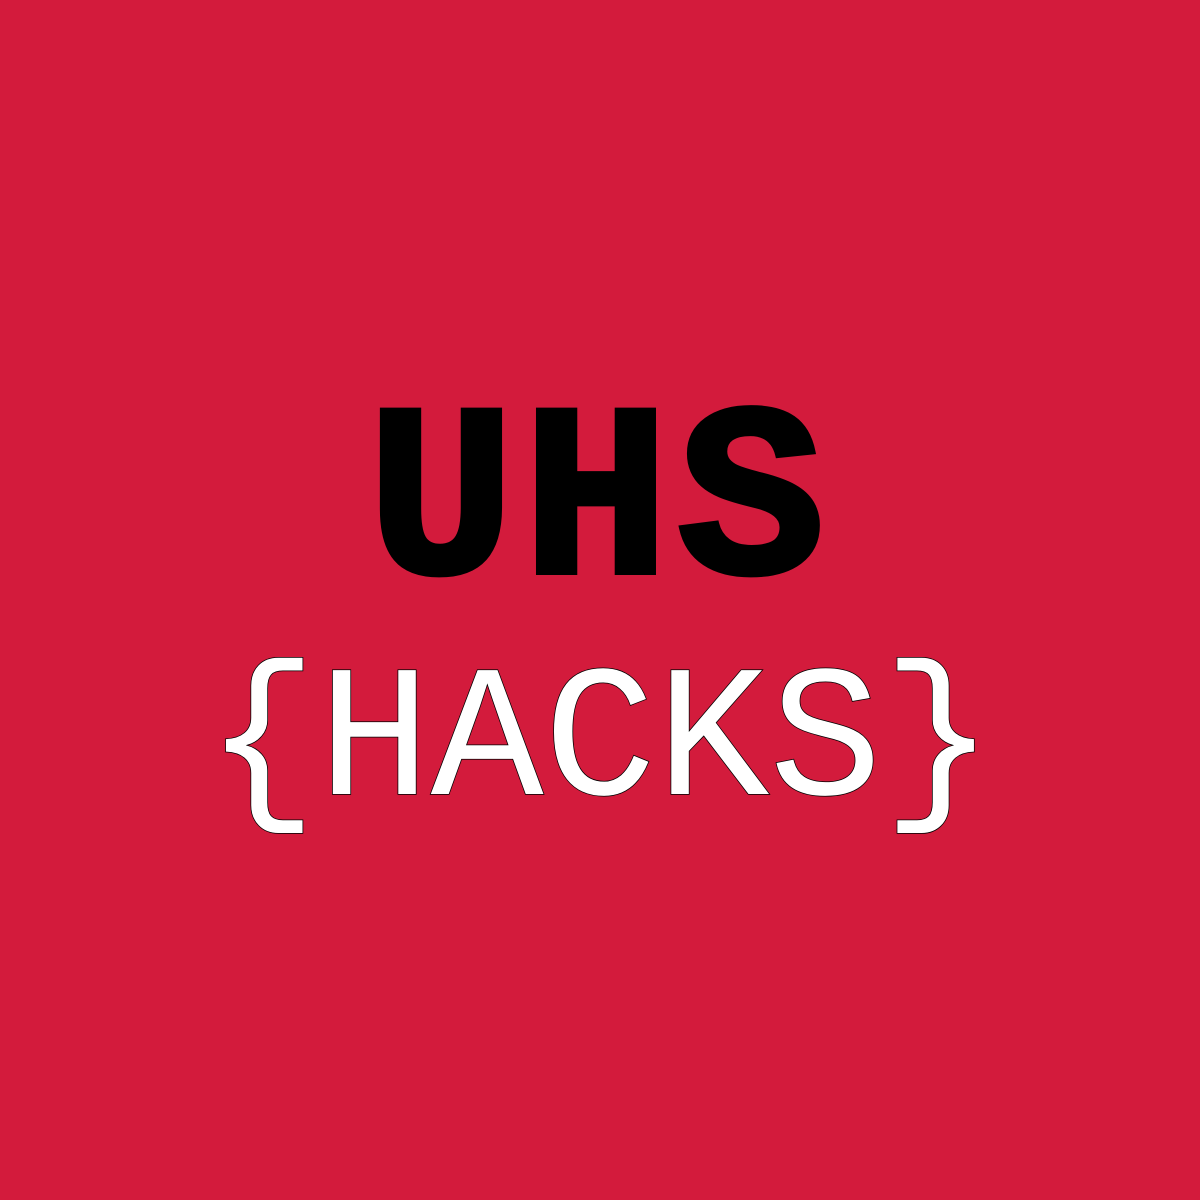 This screenshot has height=1200, width=1200. I want to click on subtitle-word: HACKS, so click(600, 744).